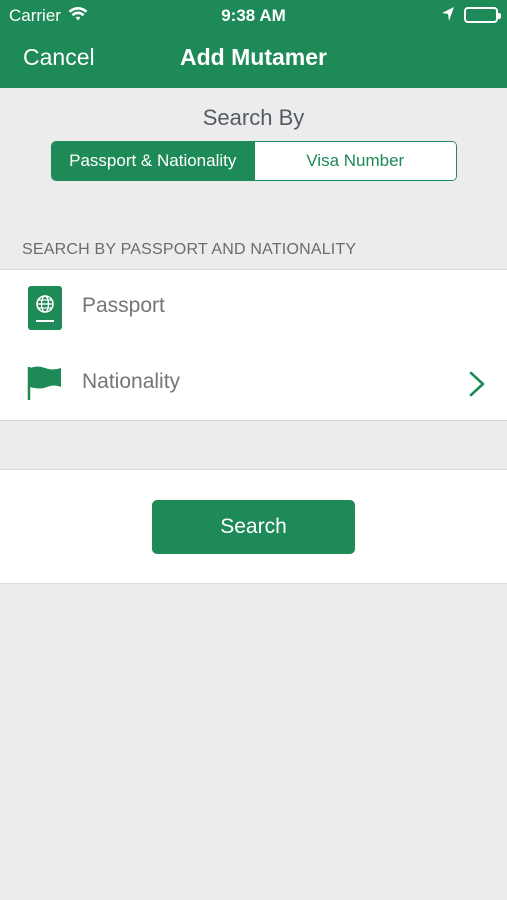 The width and height of the screenshot is (507, 900). Describe the element at coordinates (253, 117) in the screenshot. I see `search-by-heading: Search By` at that location.